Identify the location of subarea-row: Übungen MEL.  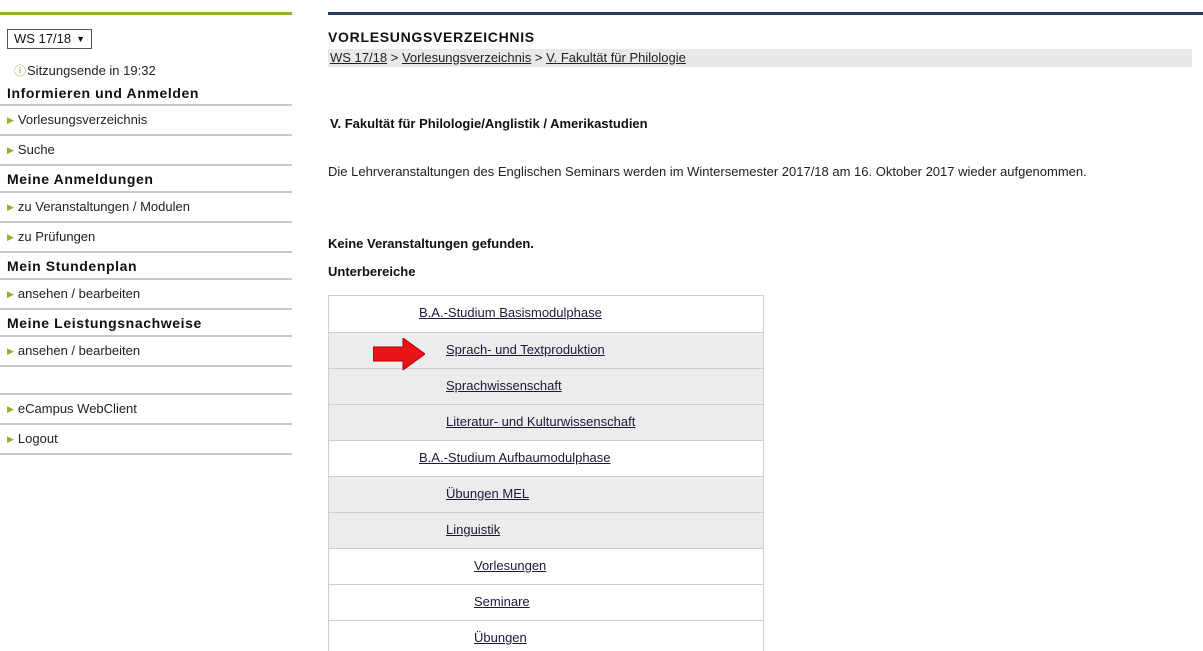
(546, 494).